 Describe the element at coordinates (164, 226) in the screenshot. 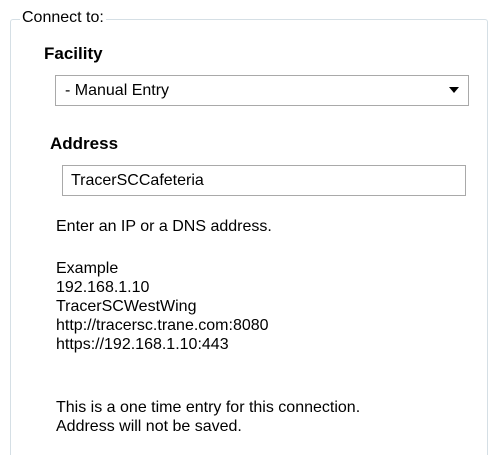

I see `address-hint-text: Enter an IP or a DNS address.` at that location.